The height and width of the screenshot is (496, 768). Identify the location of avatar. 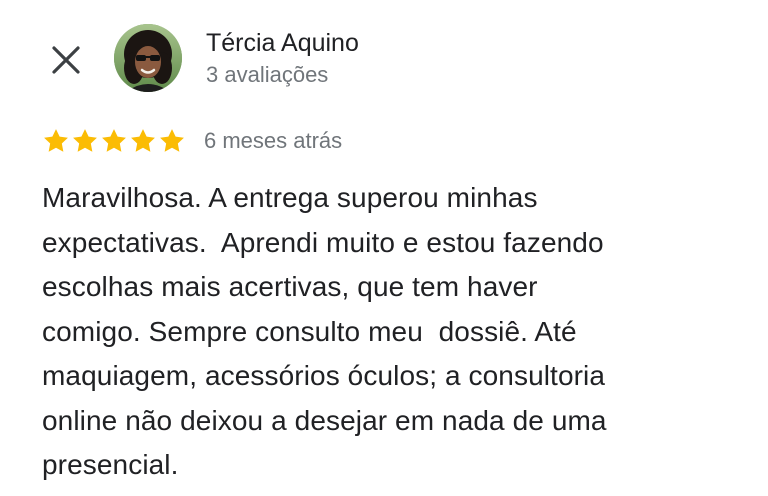
(148, 58).